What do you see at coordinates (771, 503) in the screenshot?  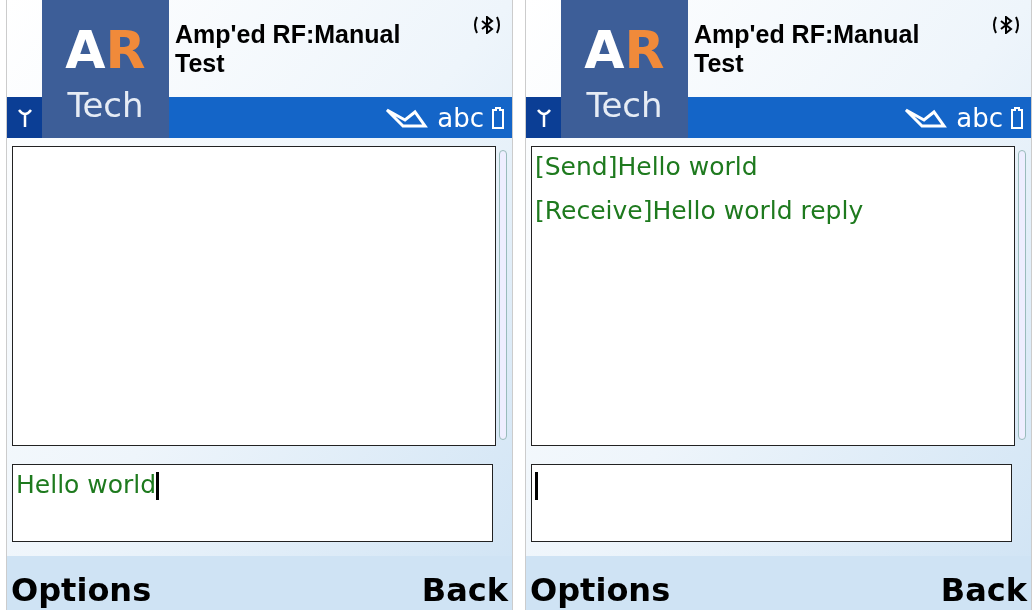 I see `input-field` at bounding box center [771, 503].